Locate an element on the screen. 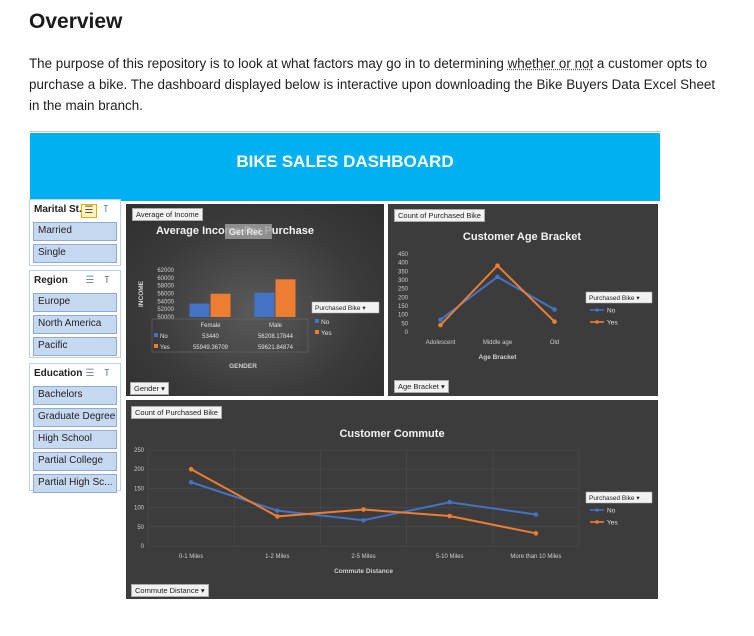  y-tick-label: 300 is located at coordinates (403, 281).